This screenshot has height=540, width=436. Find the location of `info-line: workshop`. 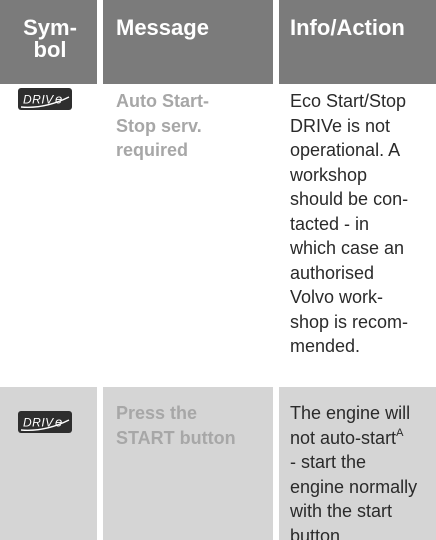

info-line: workshop is located at coordinates (329, 174).